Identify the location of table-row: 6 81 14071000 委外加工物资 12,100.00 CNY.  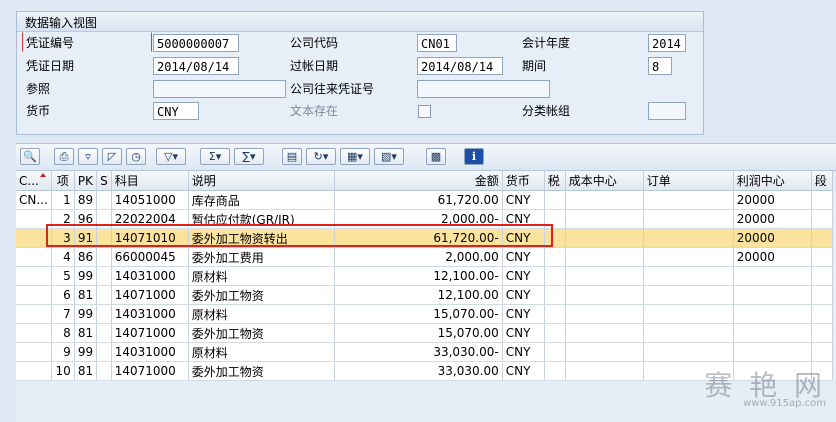
(424, 295).